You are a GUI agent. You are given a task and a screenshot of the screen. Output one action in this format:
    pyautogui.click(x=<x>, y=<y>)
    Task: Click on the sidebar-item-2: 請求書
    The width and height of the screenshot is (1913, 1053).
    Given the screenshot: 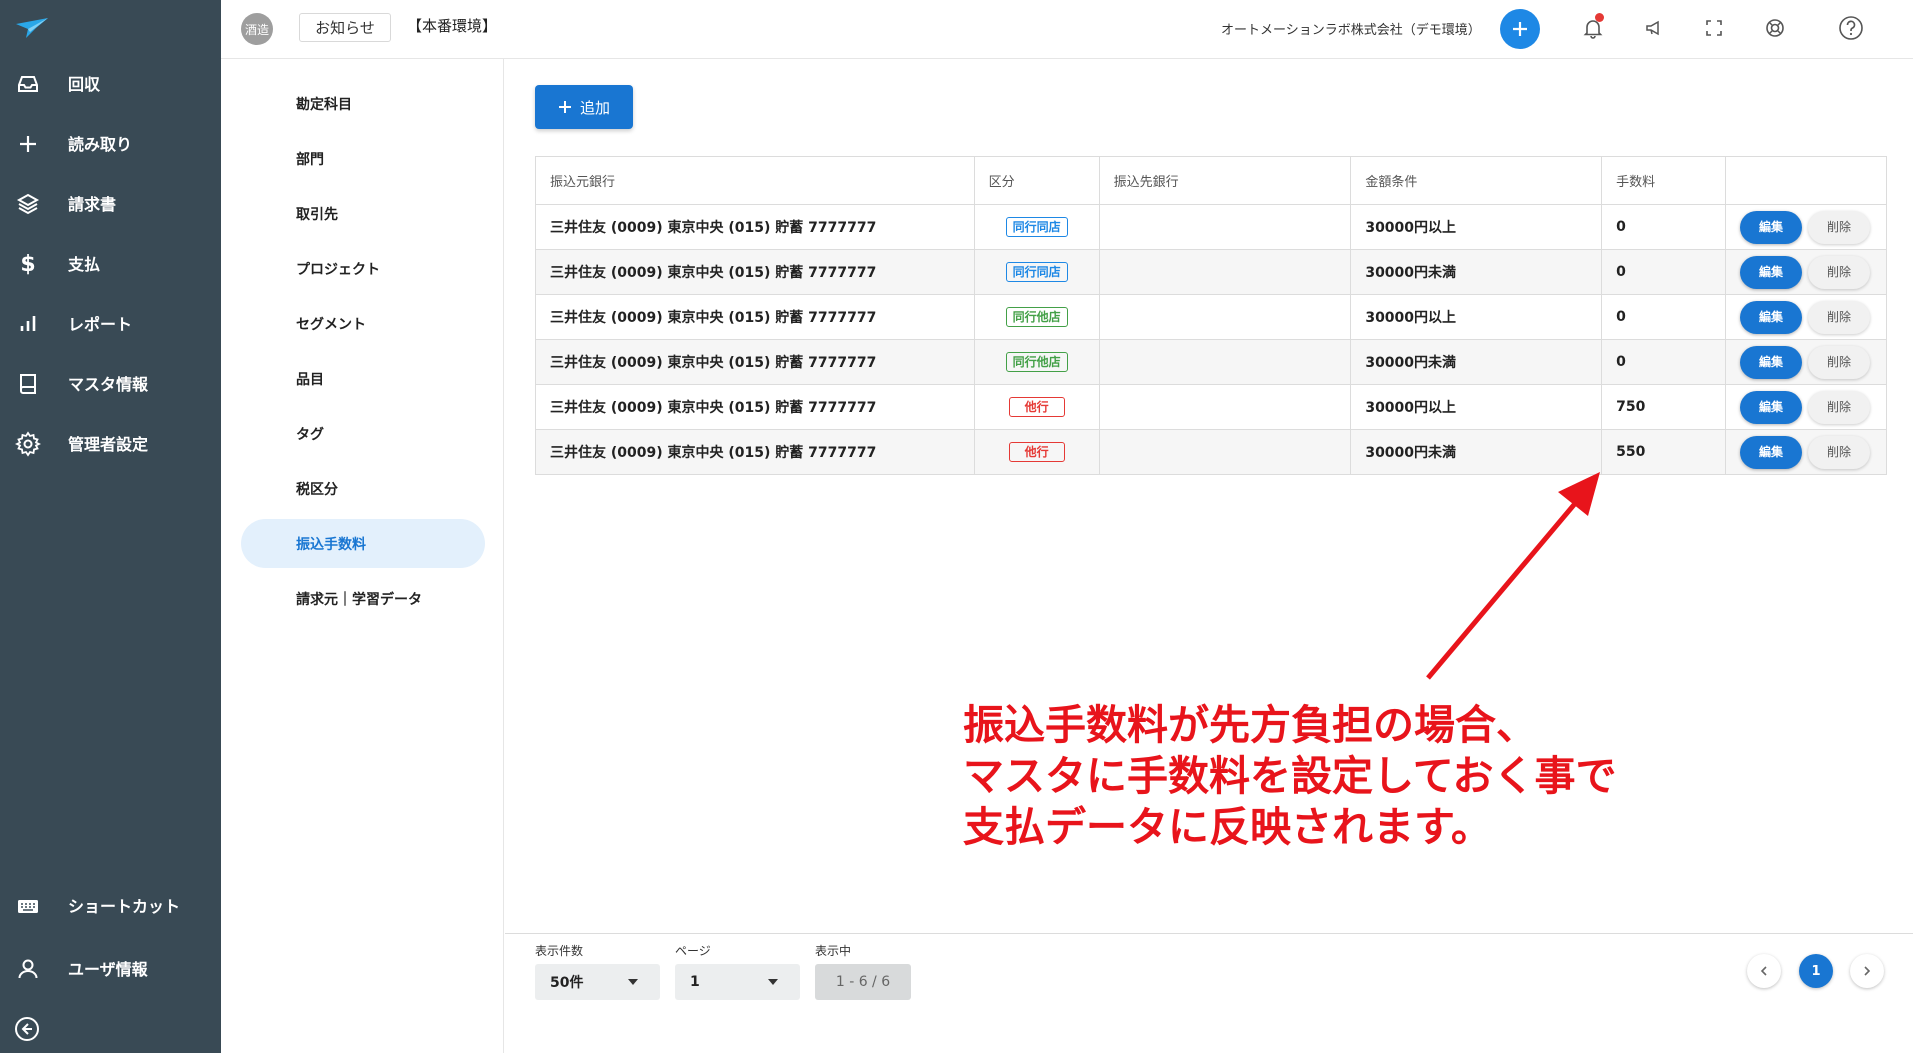 What is the action you would take?
    pyautogui.click(x=110, y=203)
    